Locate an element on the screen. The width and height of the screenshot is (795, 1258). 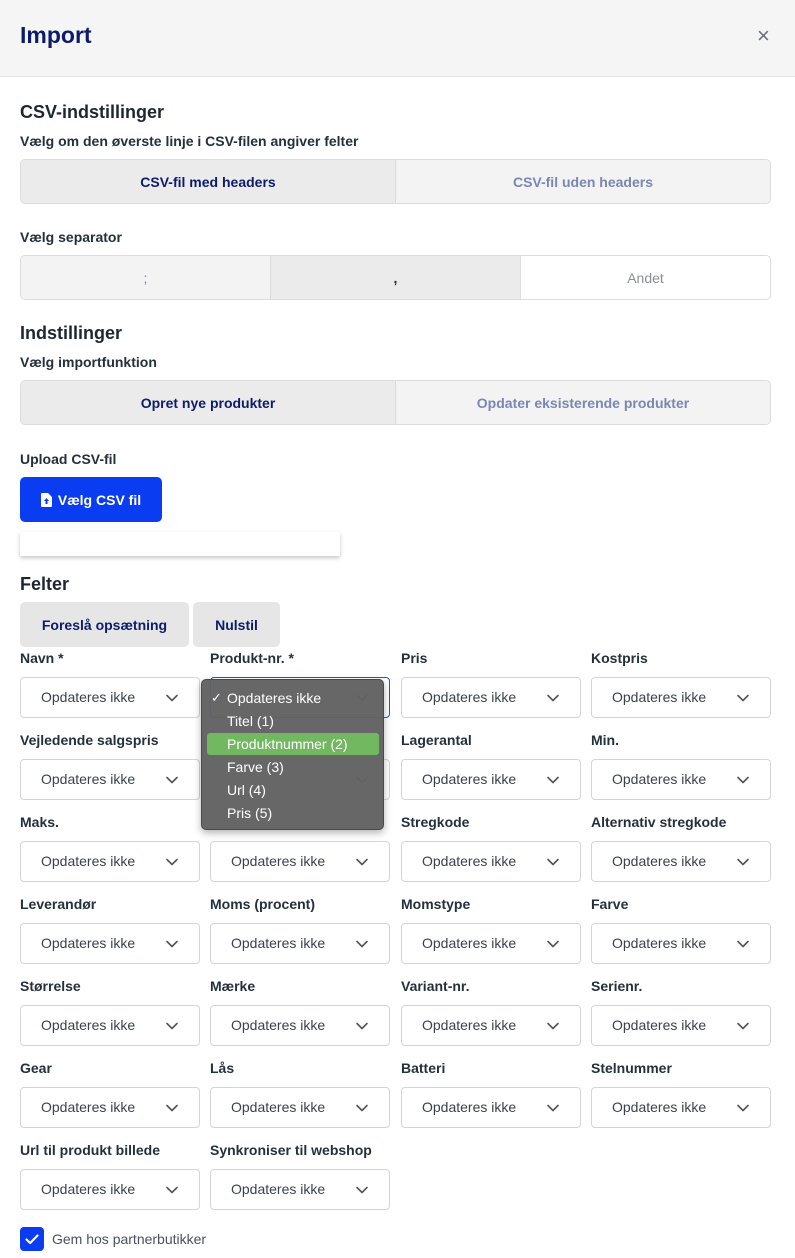
csv-with-headers-option: CSV-fil med headers is located at coordinates (208, 181).